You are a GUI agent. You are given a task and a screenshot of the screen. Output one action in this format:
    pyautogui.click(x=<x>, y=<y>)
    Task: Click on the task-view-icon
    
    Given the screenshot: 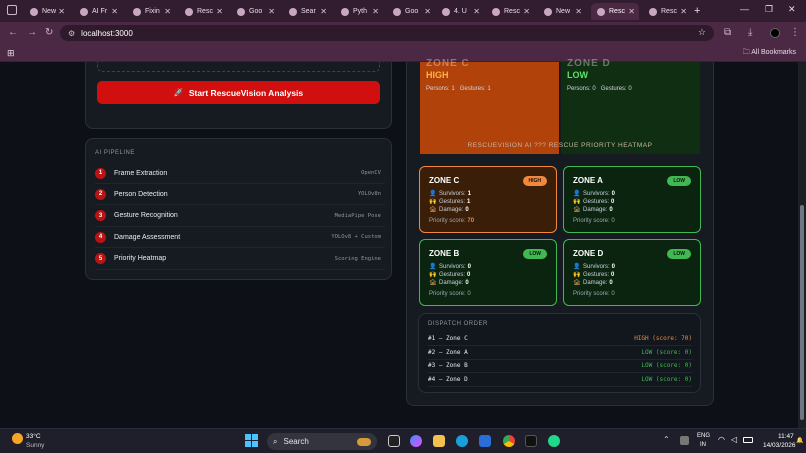 What is the action you would take?
    pyautogui.click(x=394, y=441)
    